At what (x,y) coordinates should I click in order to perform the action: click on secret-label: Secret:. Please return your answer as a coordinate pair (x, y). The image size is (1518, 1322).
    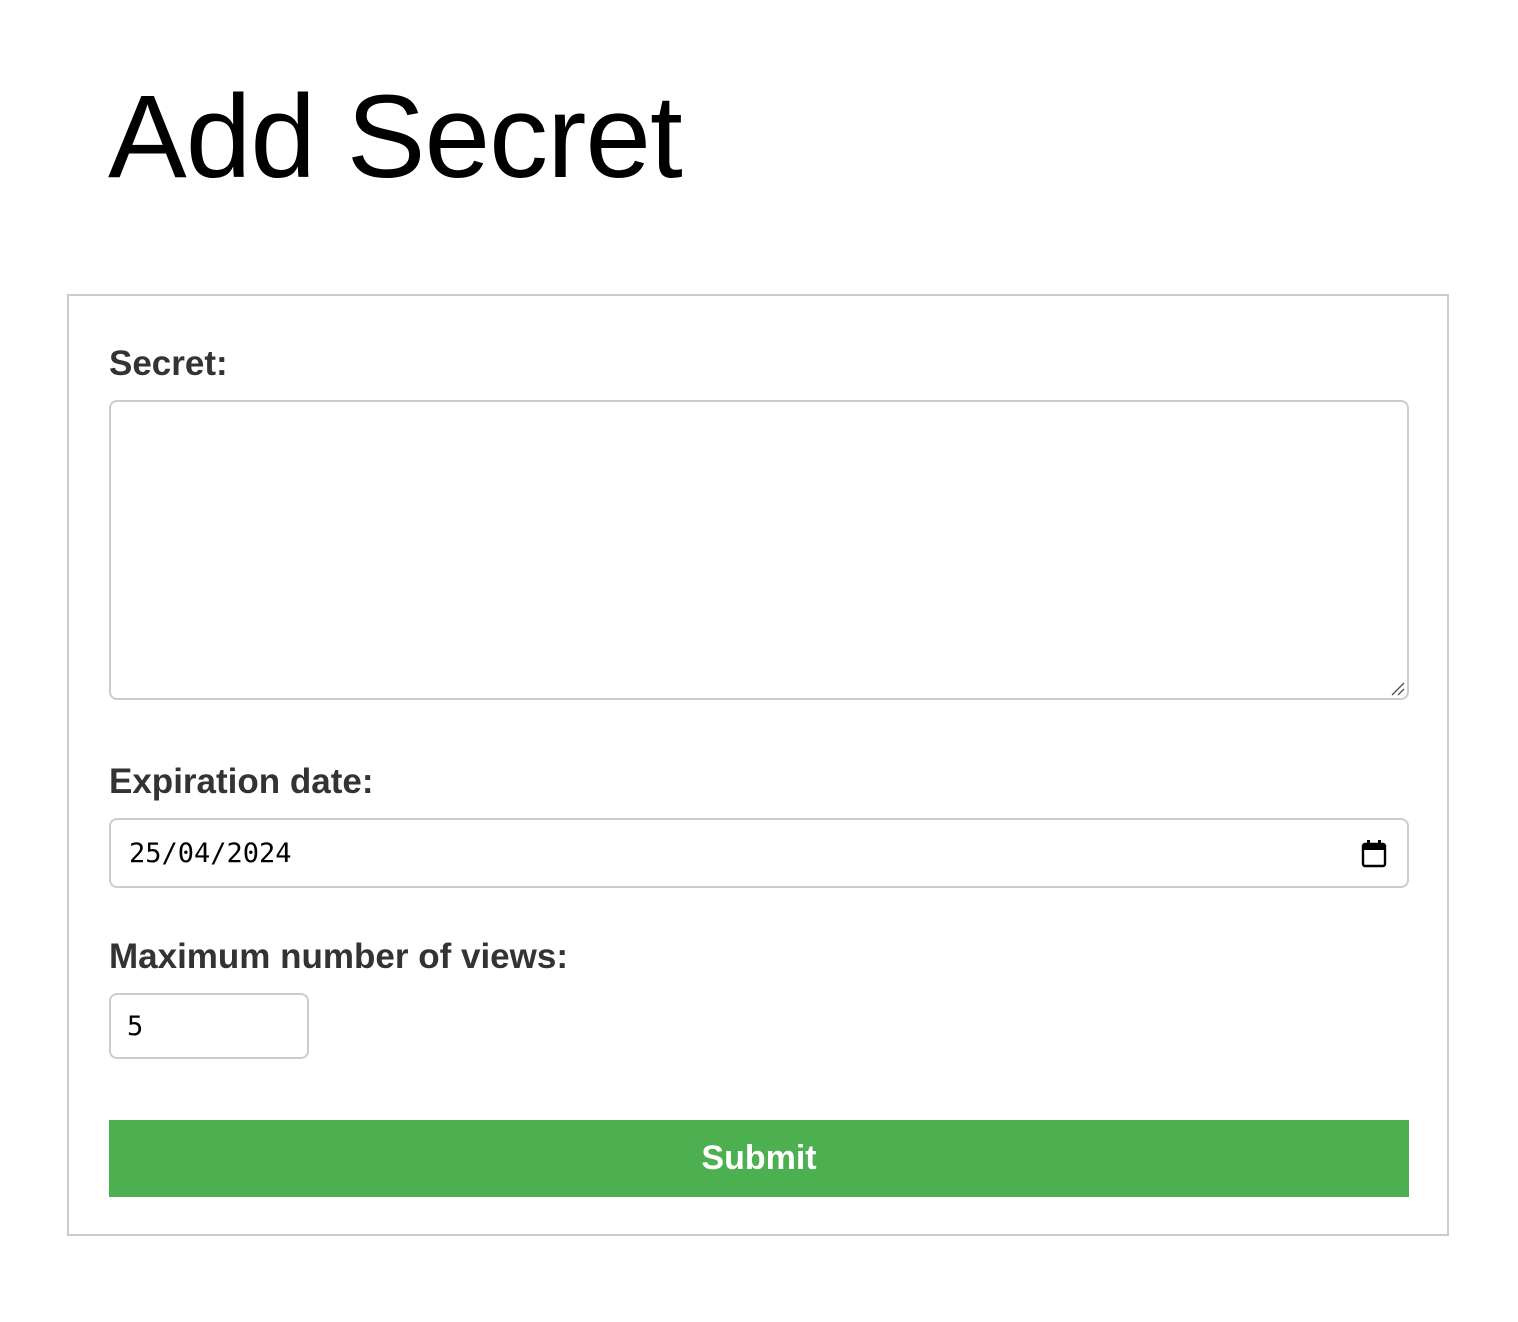
    Looking at the image, I should click on (168, 363).